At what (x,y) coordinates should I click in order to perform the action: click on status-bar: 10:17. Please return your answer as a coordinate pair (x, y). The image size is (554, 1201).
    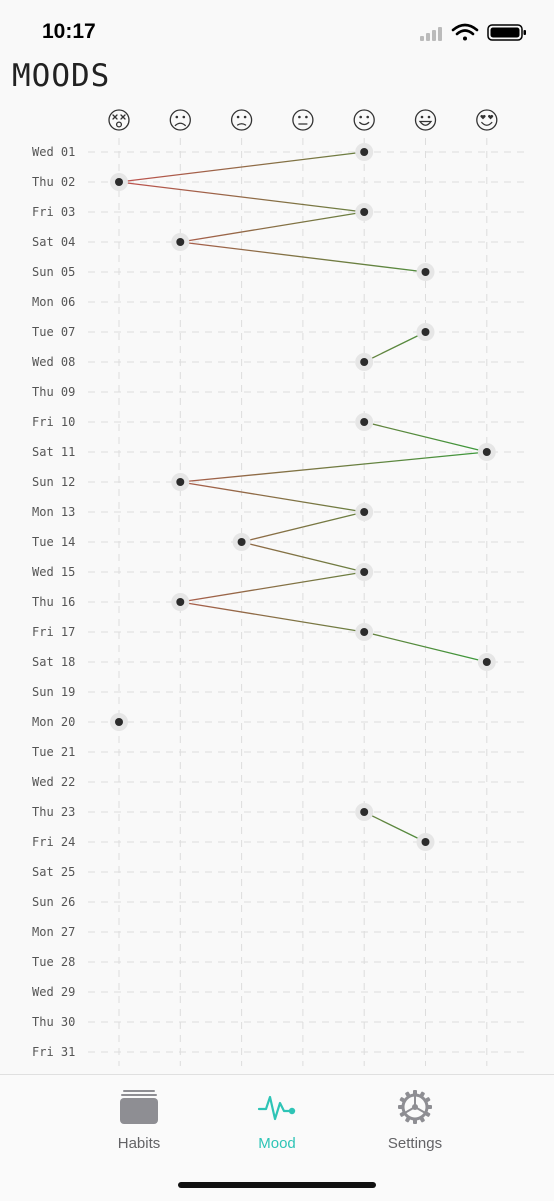
    Looking at the image, I should click on (277, 32).